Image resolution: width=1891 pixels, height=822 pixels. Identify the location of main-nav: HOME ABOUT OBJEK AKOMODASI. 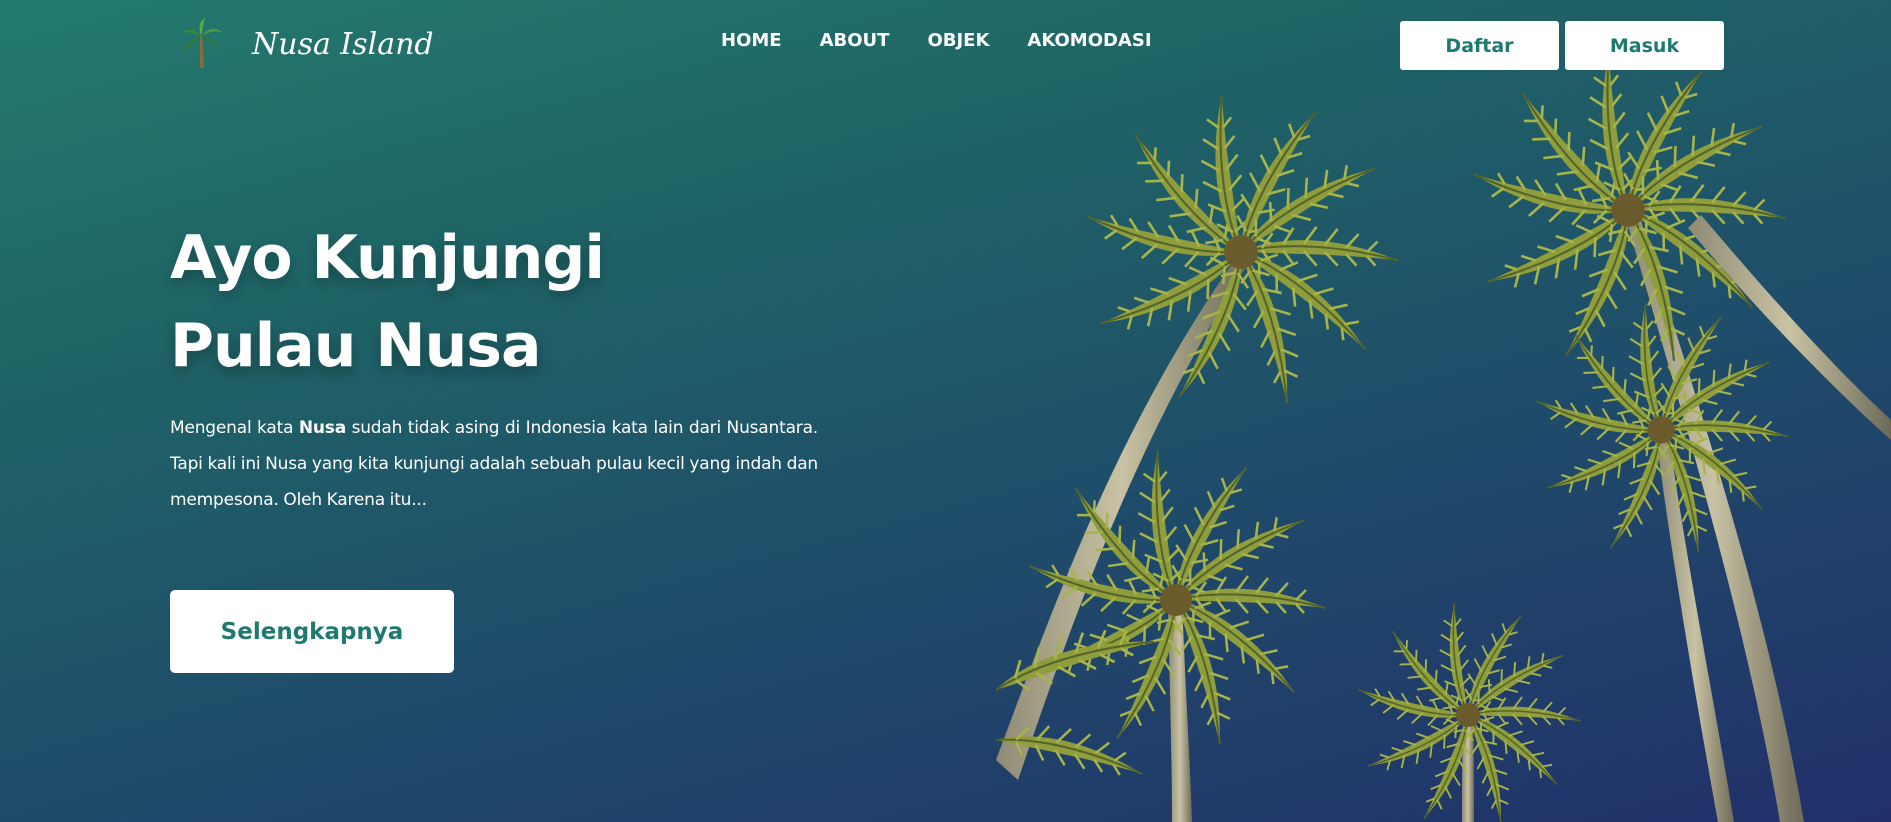
(936, 40).